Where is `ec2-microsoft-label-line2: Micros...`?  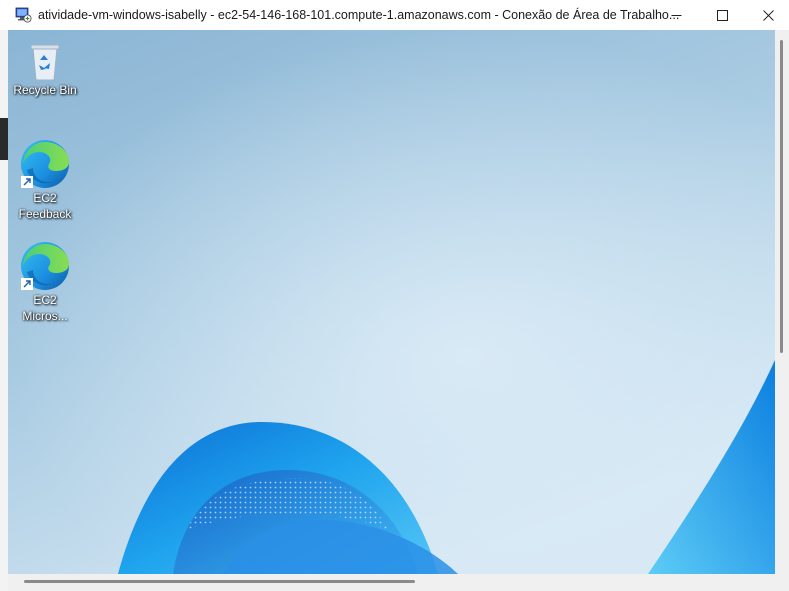 ec2-microsoft-label-line2: Micros... is located at coordinates (45, 316).